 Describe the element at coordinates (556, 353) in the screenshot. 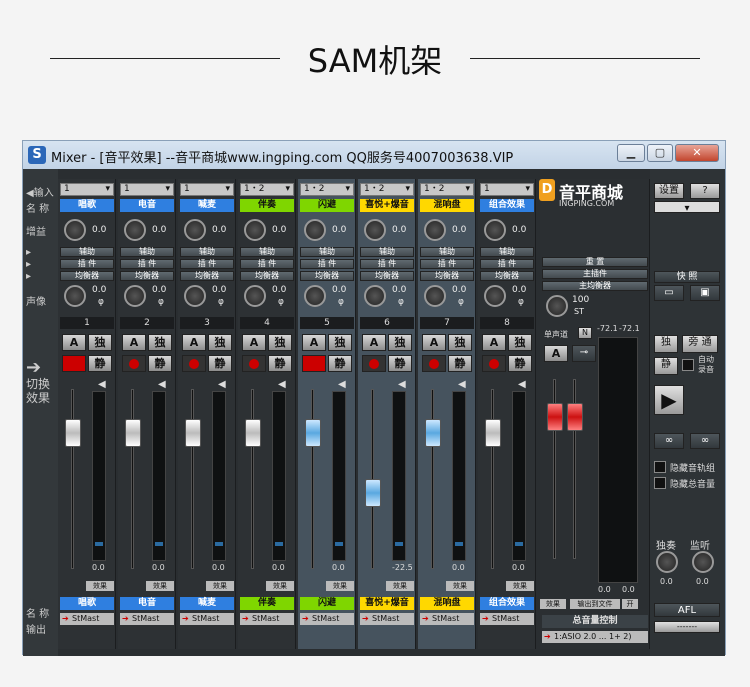

I see `master-a-button: A` at that location.